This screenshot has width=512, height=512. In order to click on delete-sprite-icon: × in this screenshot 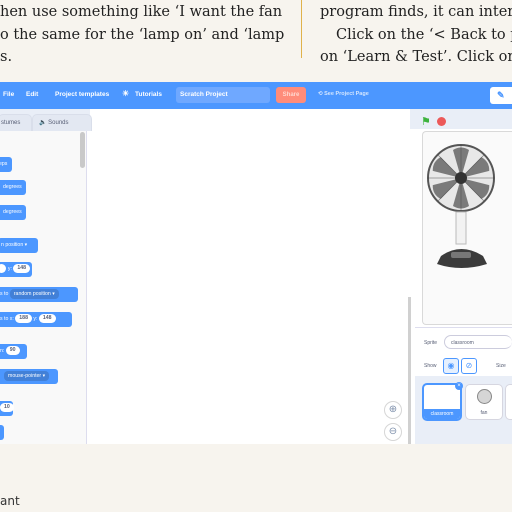, I will do `click(459, 386)`.